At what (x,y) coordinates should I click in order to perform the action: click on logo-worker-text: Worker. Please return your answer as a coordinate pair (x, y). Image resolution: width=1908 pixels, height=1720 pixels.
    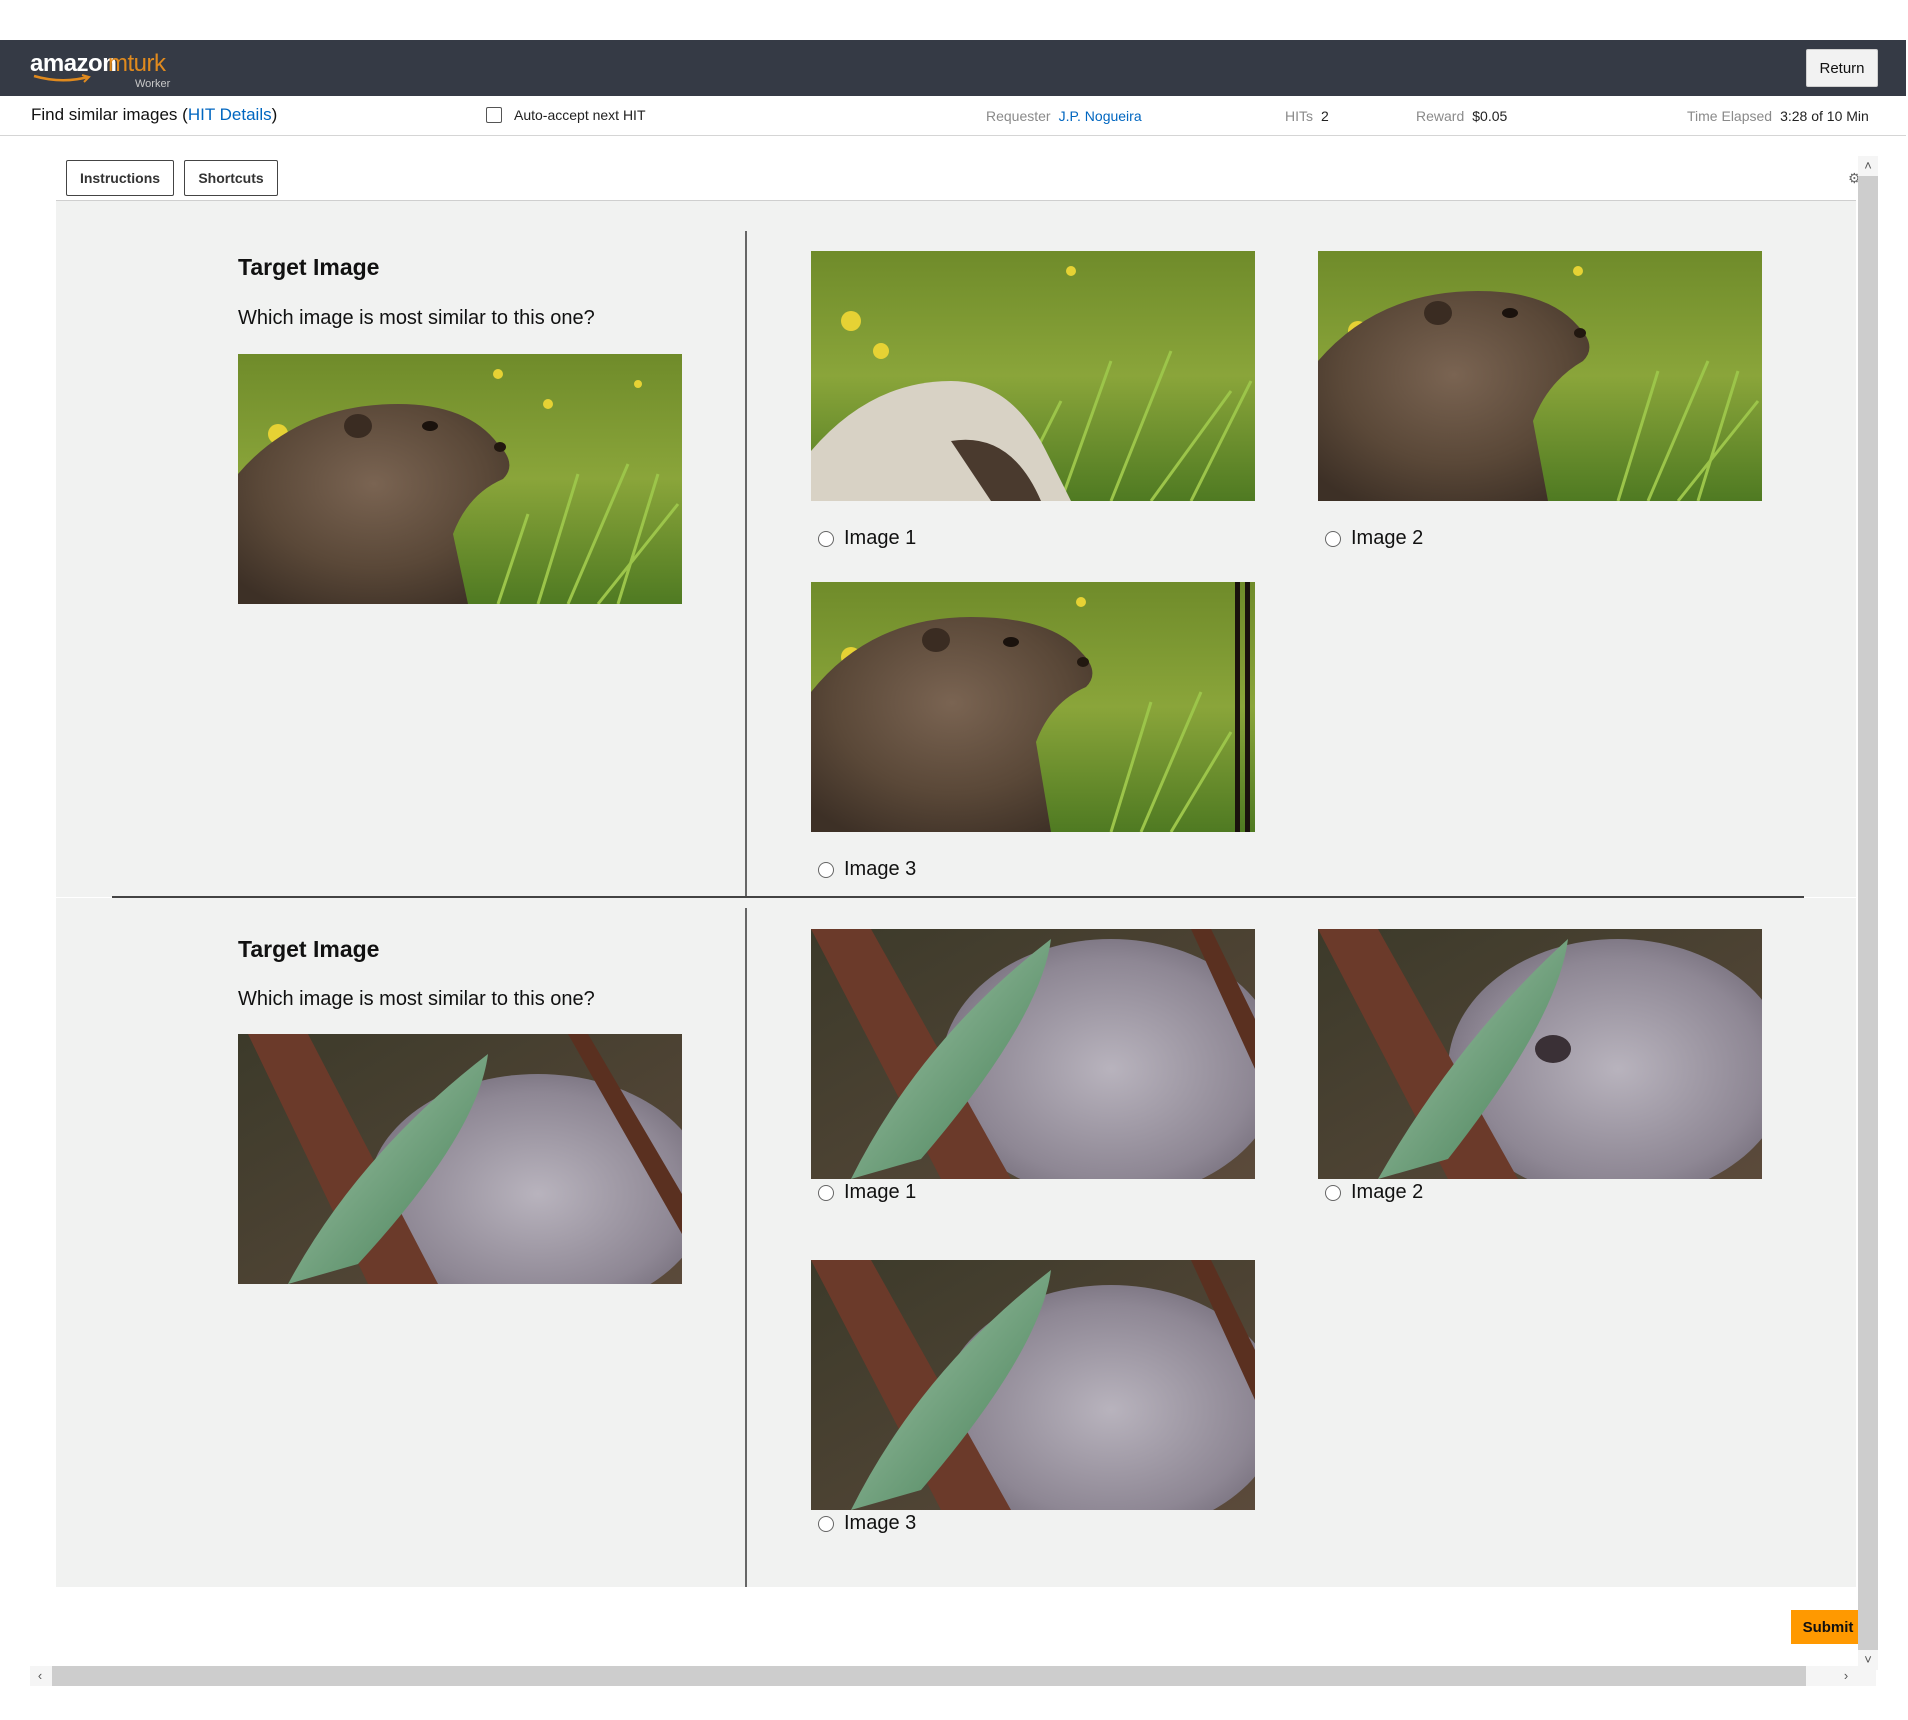
    Looking at the image, I should click on (153, 84).